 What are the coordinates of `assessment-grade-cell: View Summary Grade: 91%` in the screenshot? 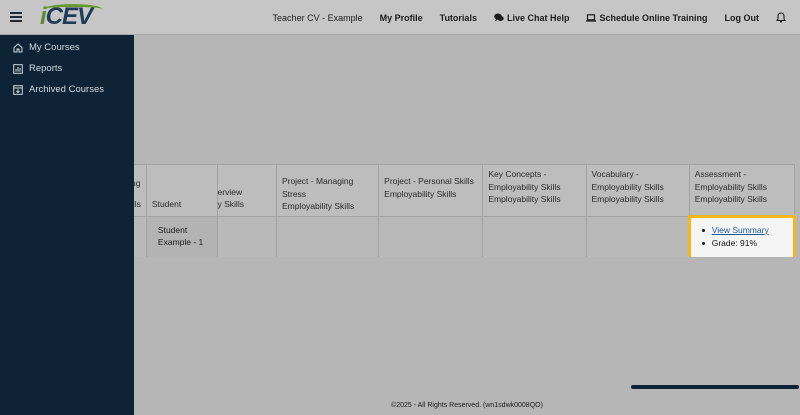 It's located at (742, 235).